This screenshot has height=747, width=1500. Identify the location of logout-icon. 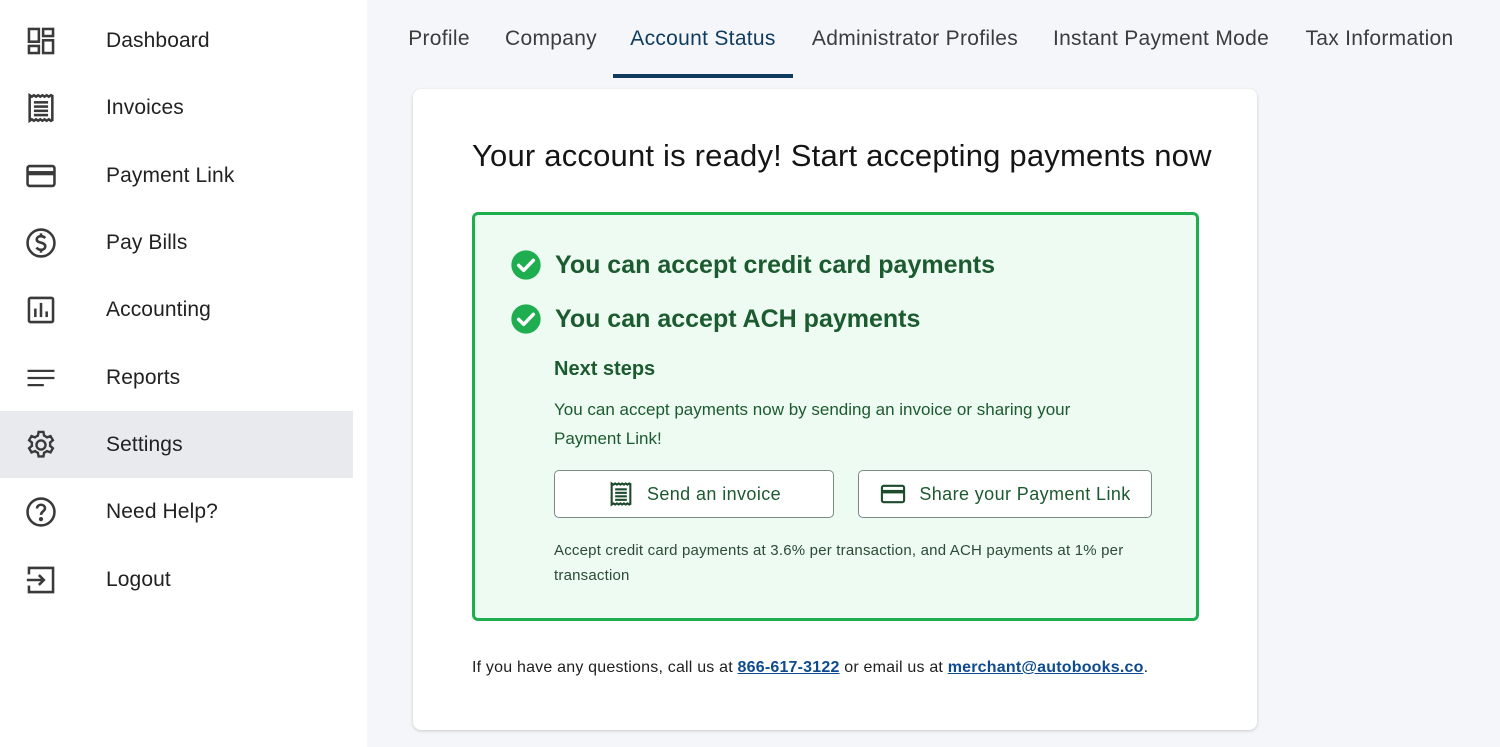
(41, 580).